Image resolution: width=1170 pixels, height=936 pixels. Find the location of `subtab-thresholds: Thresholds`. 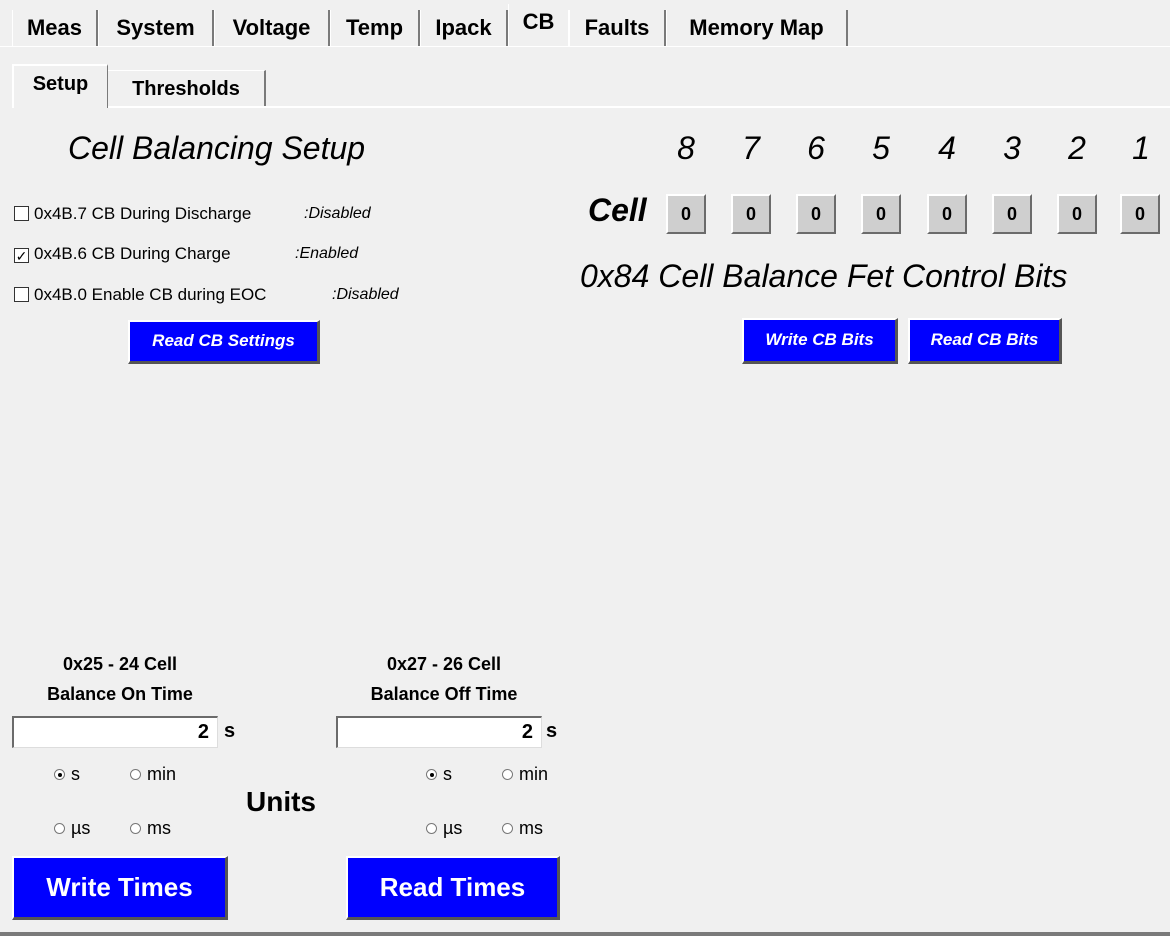

subtab-thresholds: Thresholds is located at coordinates (187, 88).